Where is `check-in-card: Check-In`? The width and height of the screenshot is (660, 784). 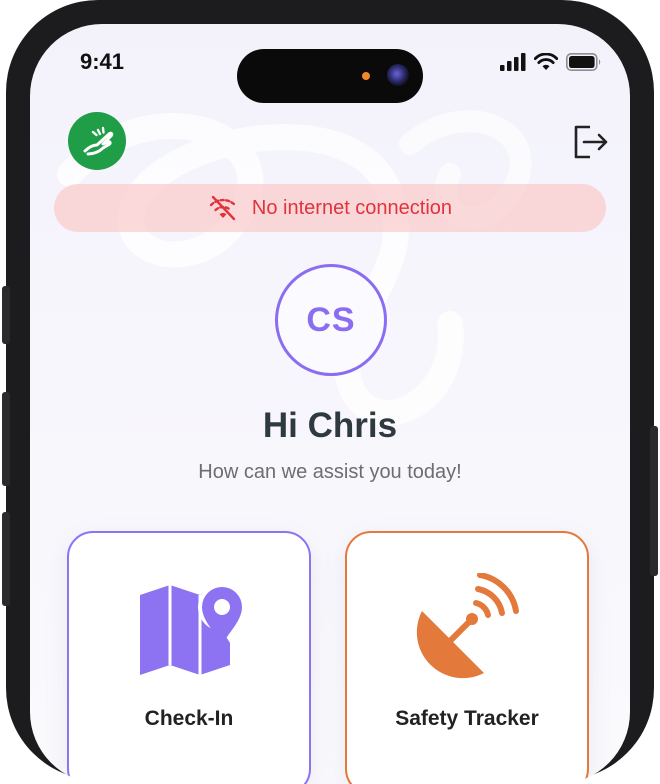
check-in-card: Check-In is located at coordinates (189, 657).